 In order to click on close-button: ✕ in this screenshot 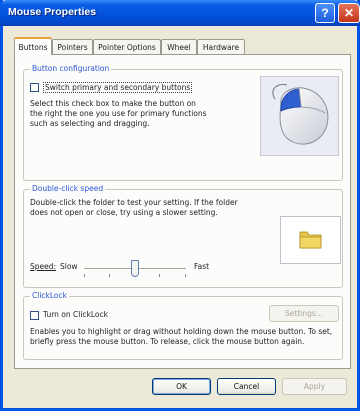, I will do `click(349, 13)`.